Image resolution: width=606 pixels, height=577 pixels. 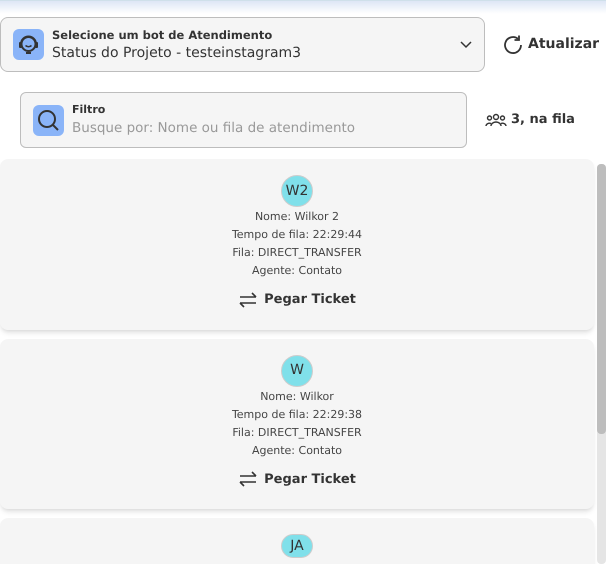 I want to click on avatar: JA, so click(x=297, y=546).